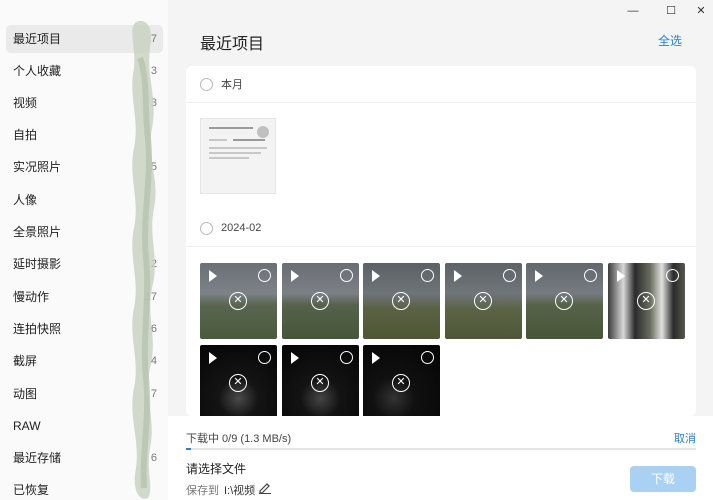 Image resolution: width=713 pixels, height=500 pixels. Describe the element at coordinates (37, 232) in the screenshot. I see `sidebar-item-label: 全景照片` at that location.